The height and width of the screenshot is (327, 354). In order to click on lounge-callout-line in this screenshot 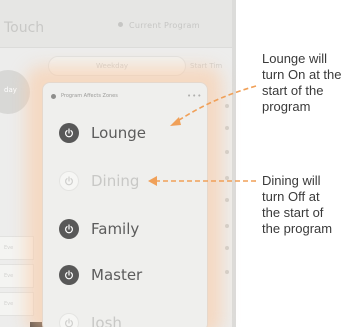, I will do `click(216, 104)`.